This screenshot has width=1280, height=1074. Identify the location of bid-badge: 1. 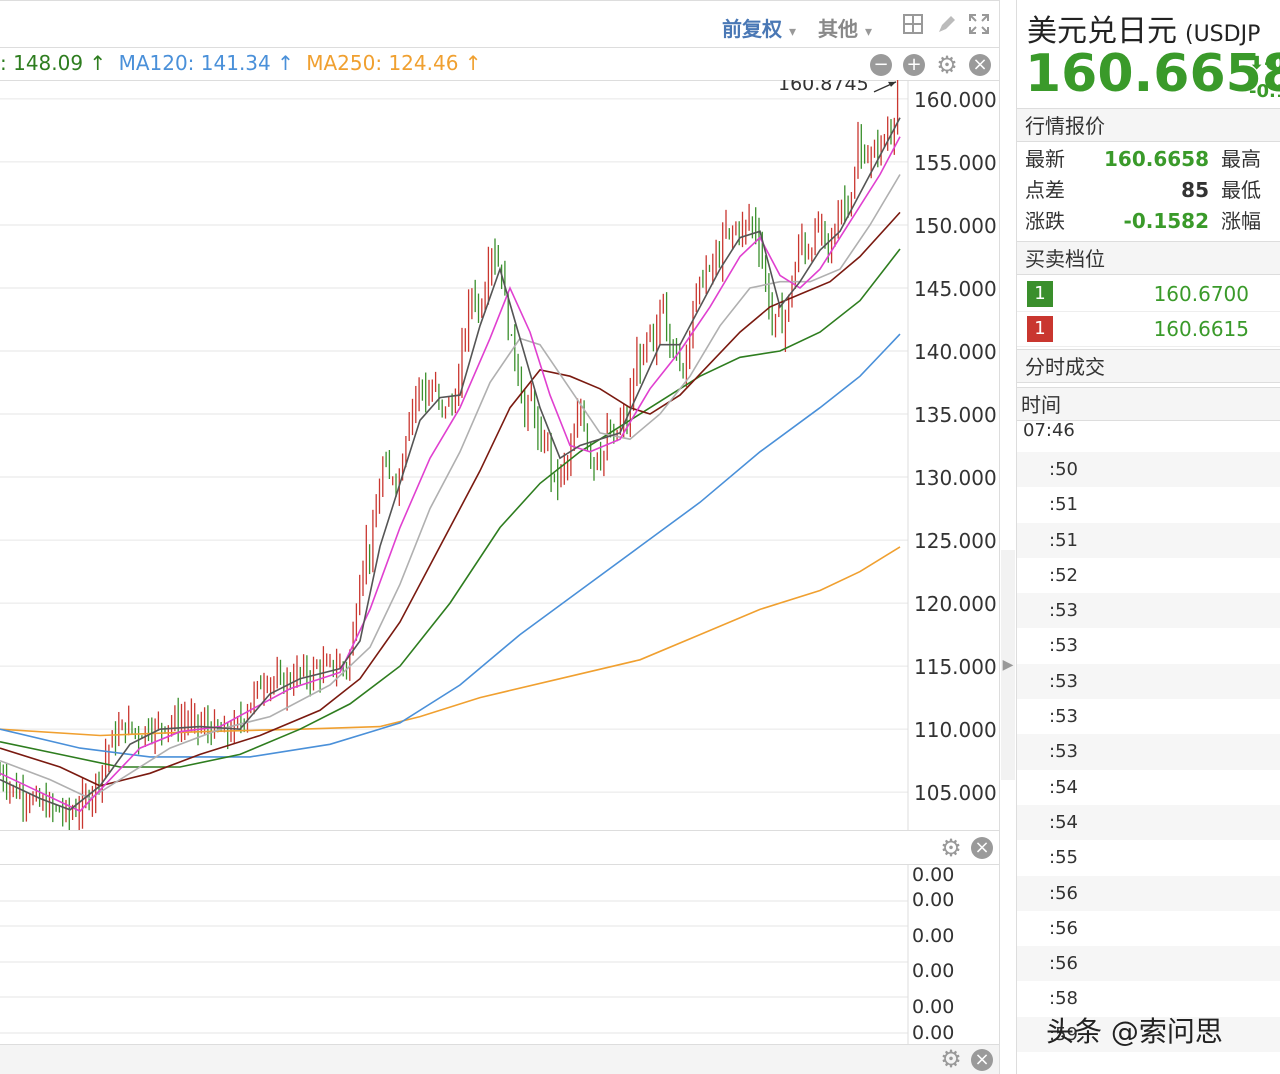
(1040, 329).